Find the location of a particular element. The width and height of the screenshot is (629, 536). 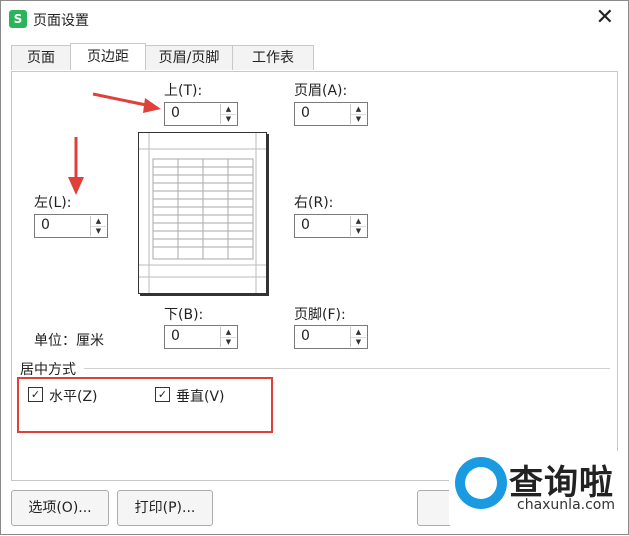

watermark-url: chaxunla.com is located at coordinates (566, 505).